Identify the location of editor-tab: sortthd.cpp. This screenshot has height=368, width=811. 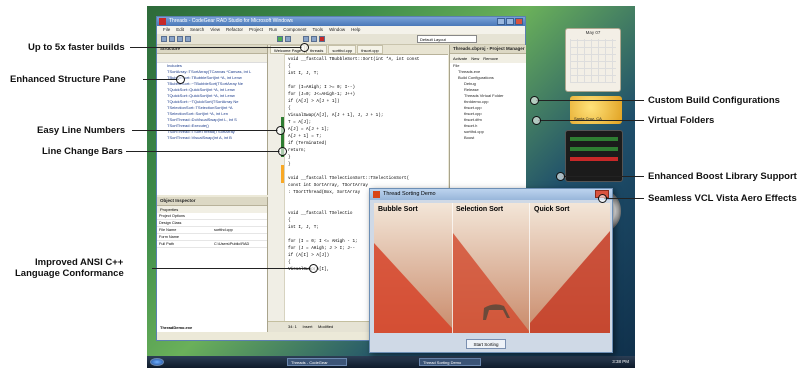
(342, 49).